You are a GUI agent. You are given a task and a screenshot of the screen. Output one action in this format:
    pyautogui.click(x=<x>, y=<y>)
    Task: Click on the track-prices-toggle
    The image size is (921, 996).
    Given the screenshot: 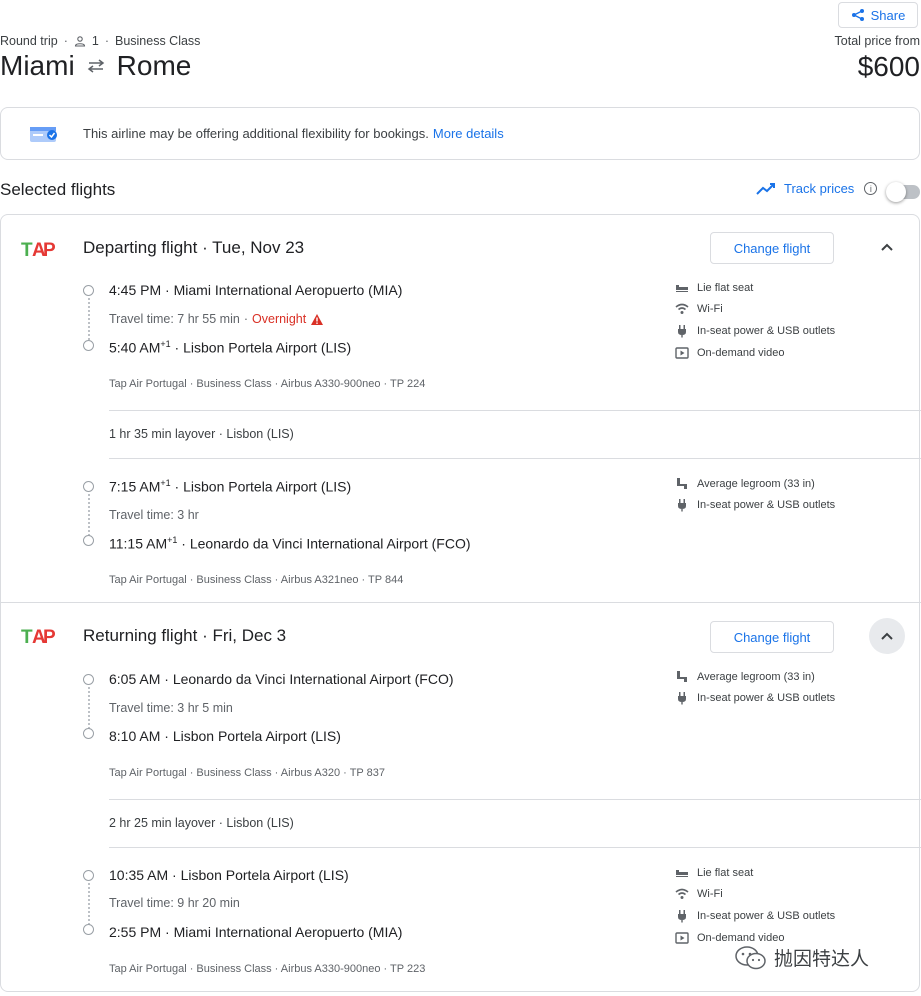 What is the action you would take?
    pyautogui.click(x=903, y=192)
    